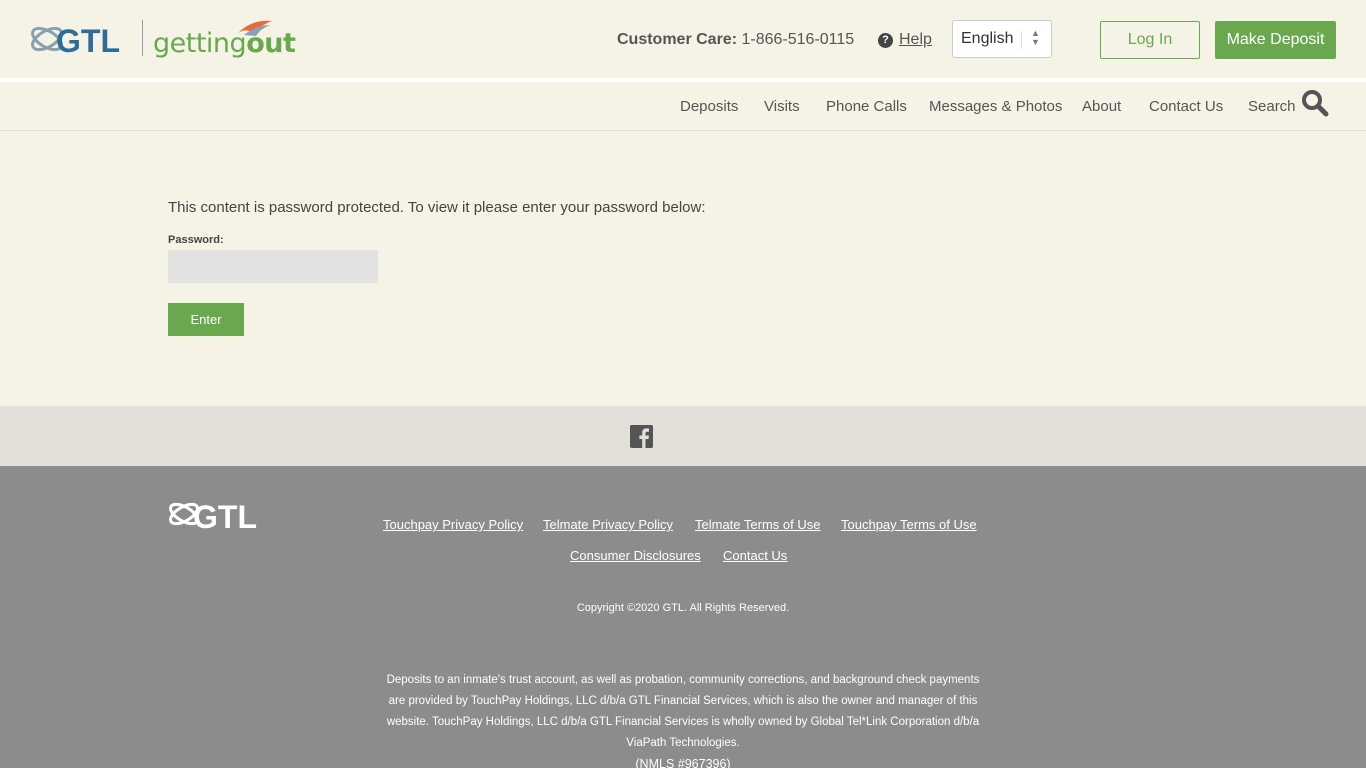  I want to click on search-icon, so click(1315, 103).